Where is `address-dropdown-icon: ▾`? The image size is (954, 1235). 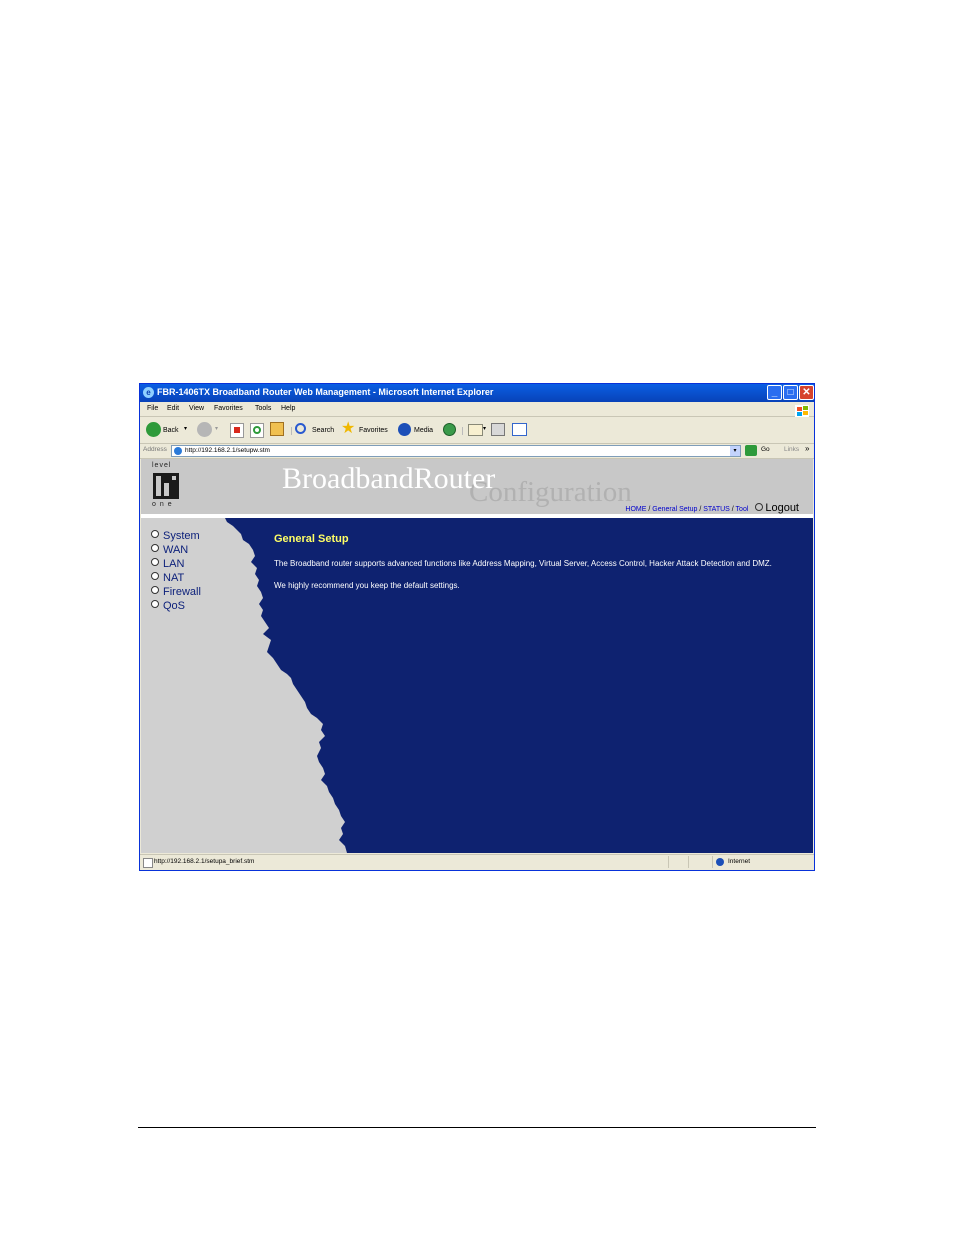 address-dropdown-icon: ▾ is located at coordinates (735, 451).